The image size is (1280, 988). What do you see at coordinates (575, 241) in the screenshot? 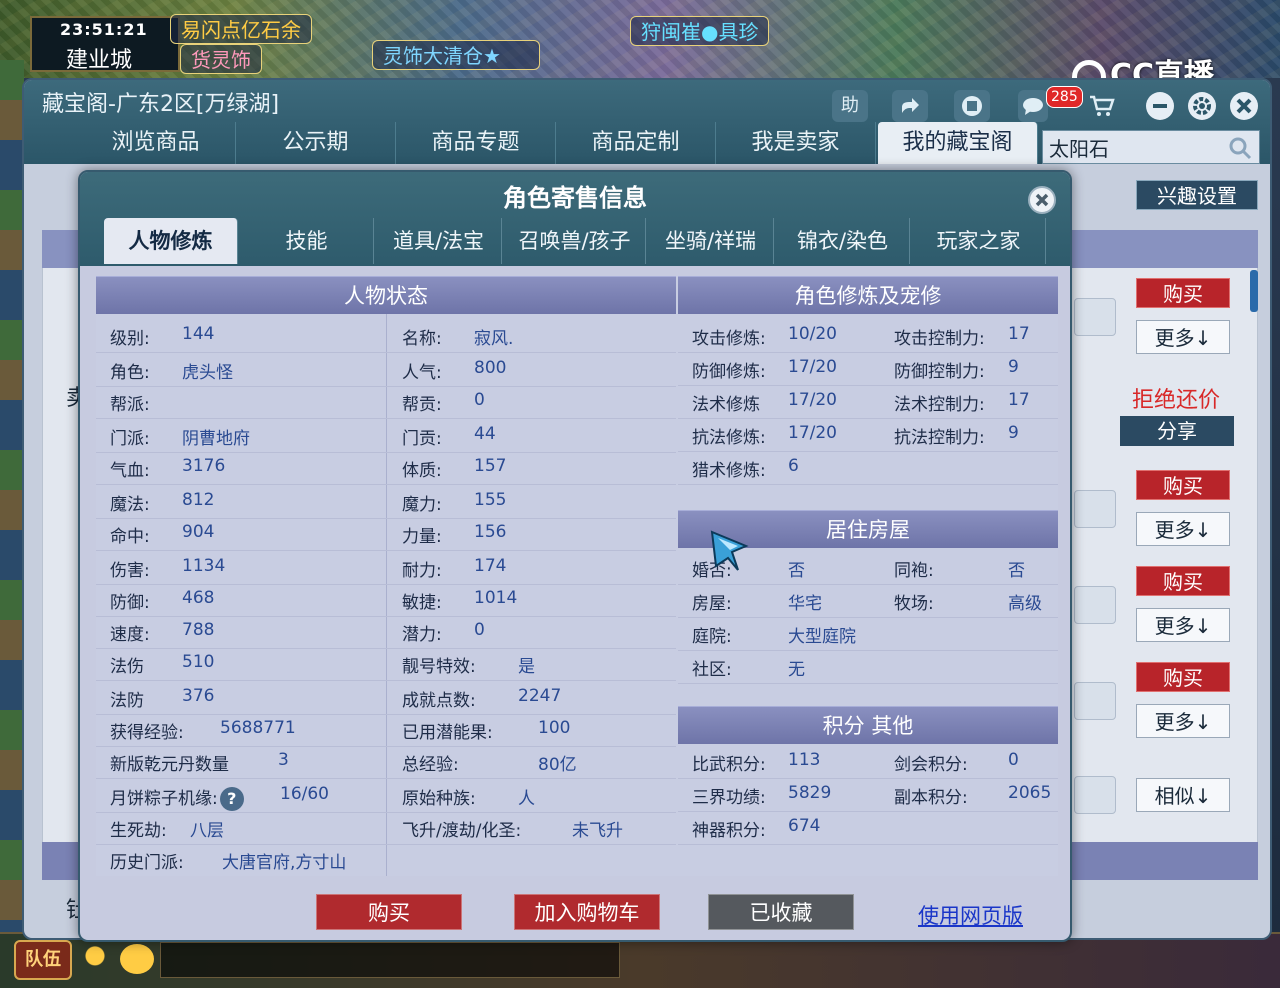
I see `tab-pets: 召唤兽/孩子` at bounding box center [575, 241].